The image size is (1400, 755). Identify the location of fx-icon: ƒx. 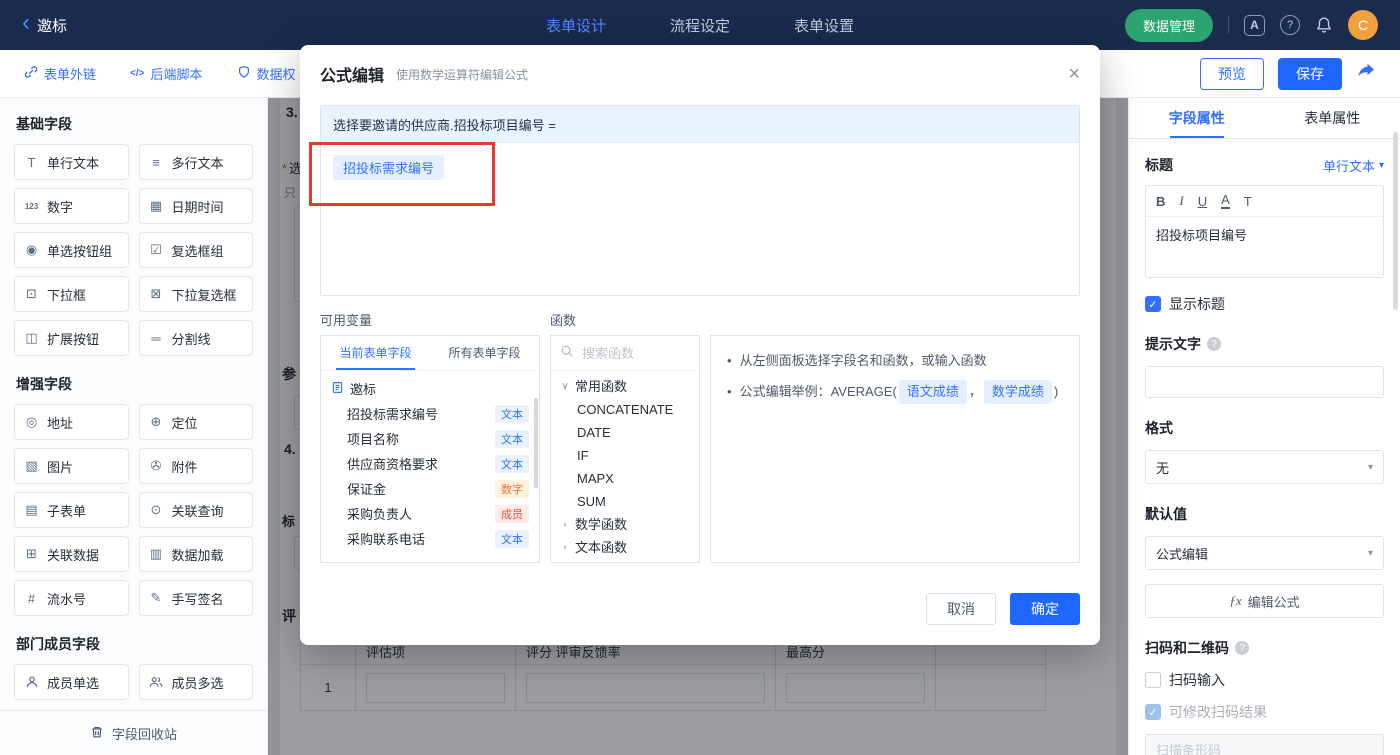
(1235, 600).